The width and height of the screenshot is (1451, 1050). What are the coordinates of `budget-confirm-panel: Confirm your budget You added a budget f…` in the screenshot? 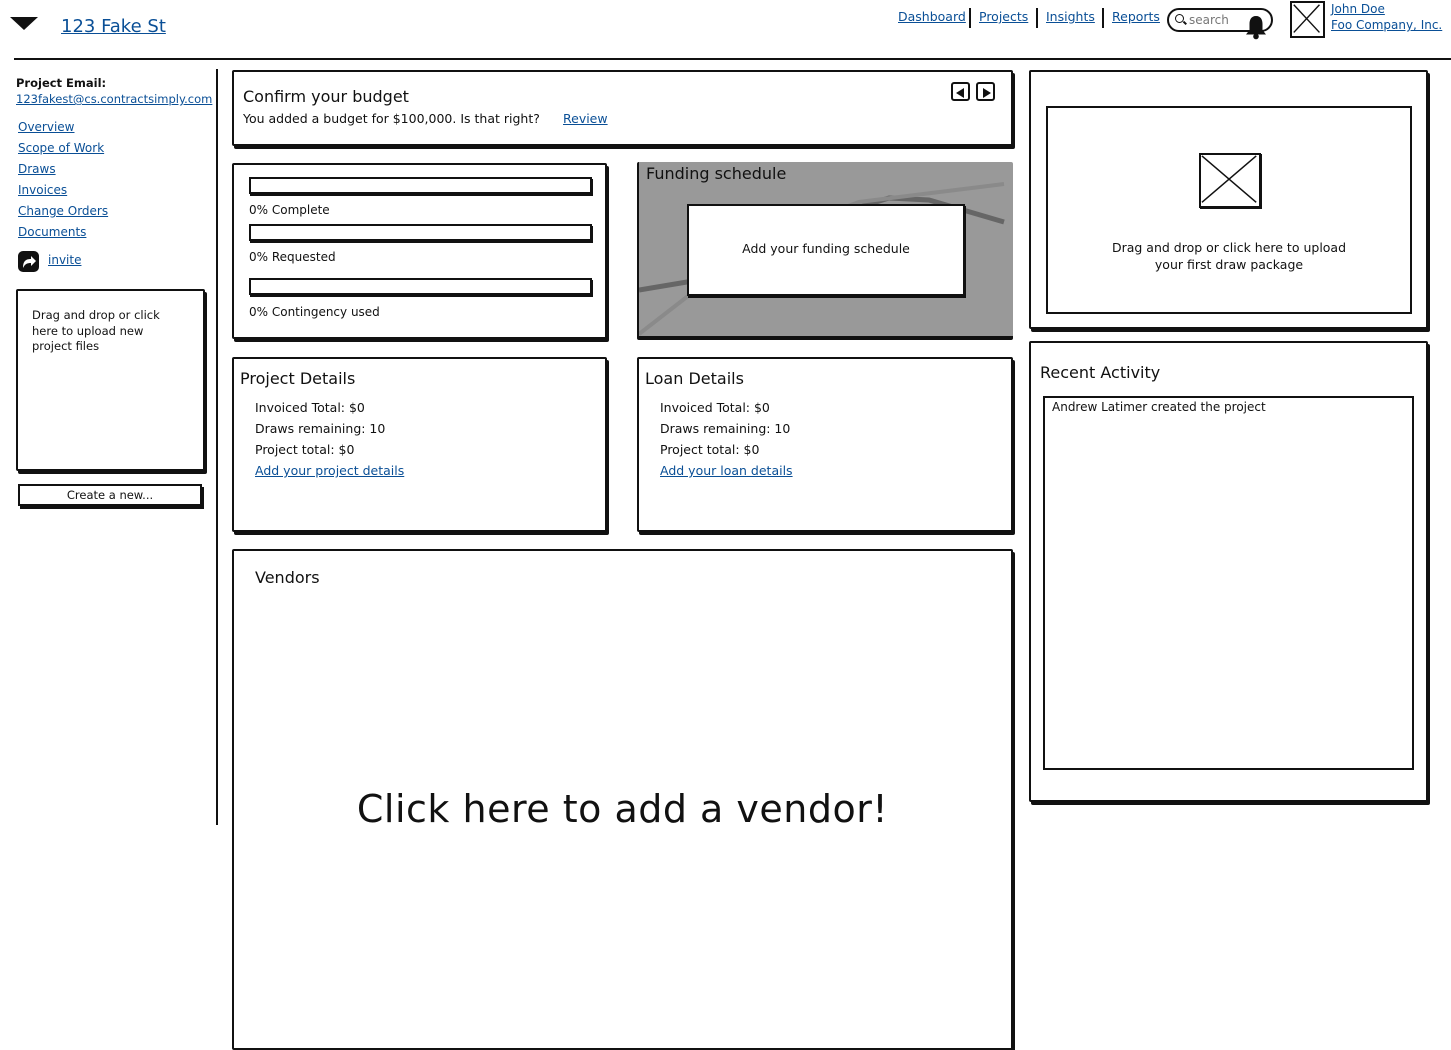 It's located at (622, 108).